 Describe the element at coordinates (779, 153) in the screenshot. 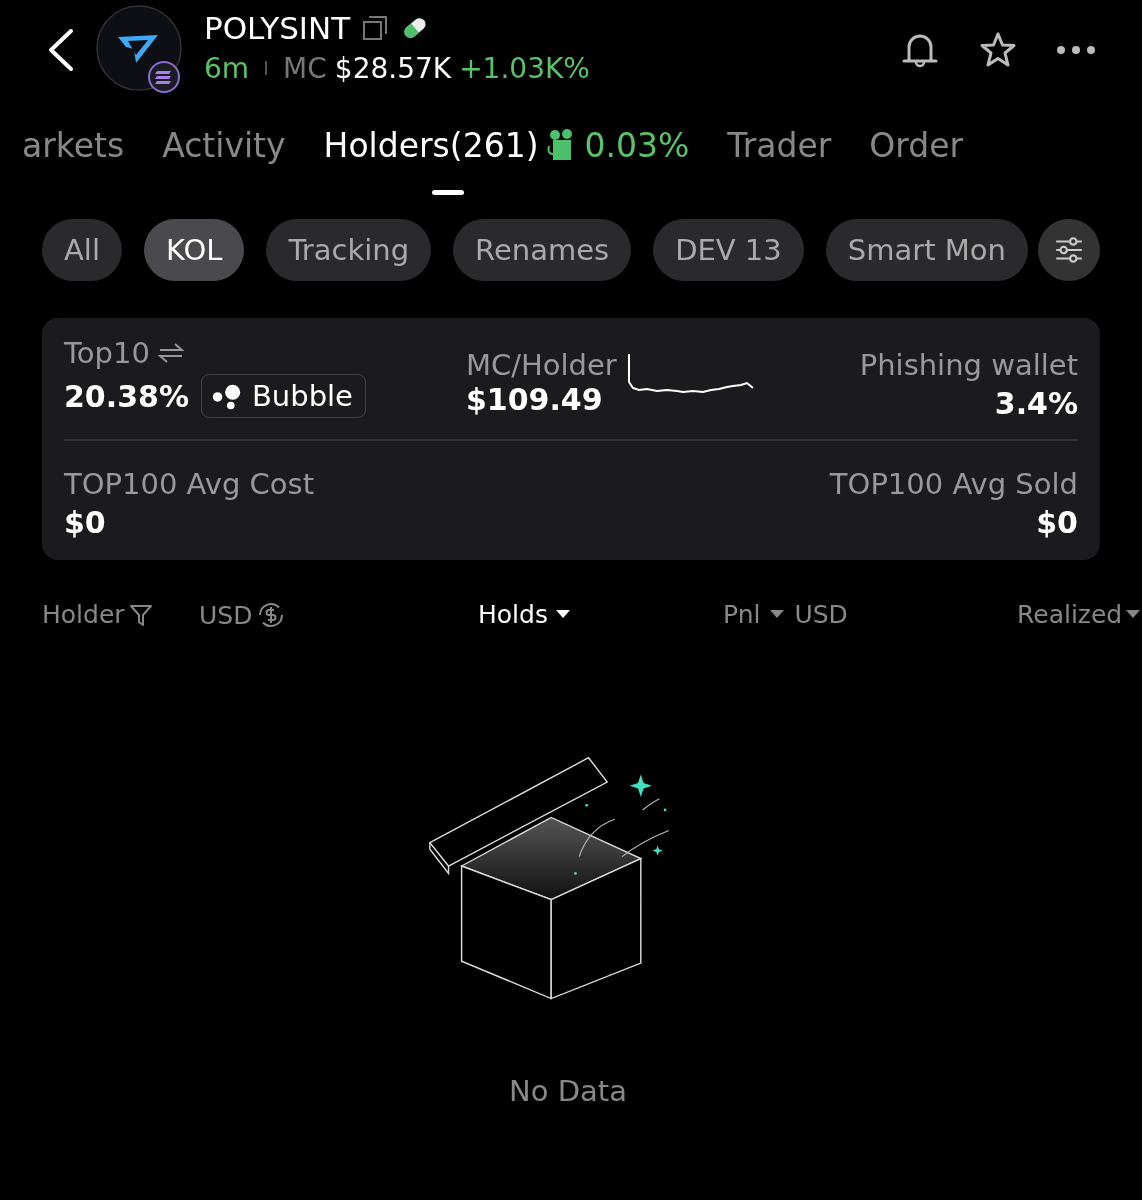

I see `tab: Trader` at that location.